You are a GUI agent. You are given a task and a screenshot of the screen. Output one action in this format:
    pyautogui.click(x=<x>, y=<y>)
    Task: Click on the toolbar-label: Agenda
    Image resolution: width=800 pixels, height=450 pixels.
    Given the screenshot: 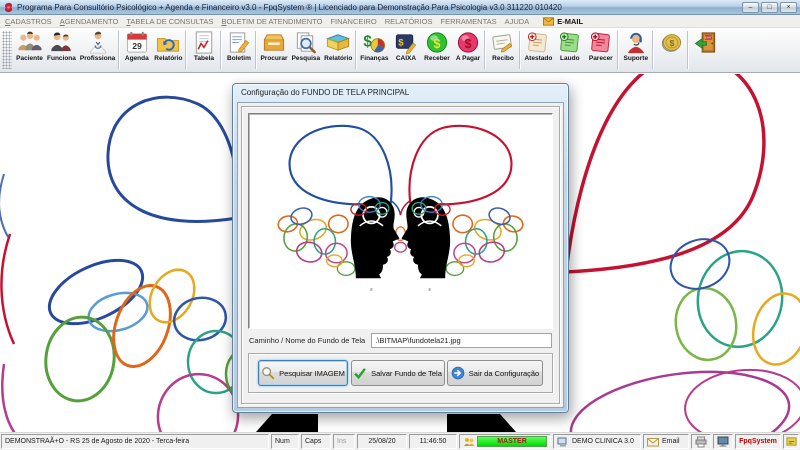 What is the action you would take?
    pyautogui.click(x=136, y=58)
    